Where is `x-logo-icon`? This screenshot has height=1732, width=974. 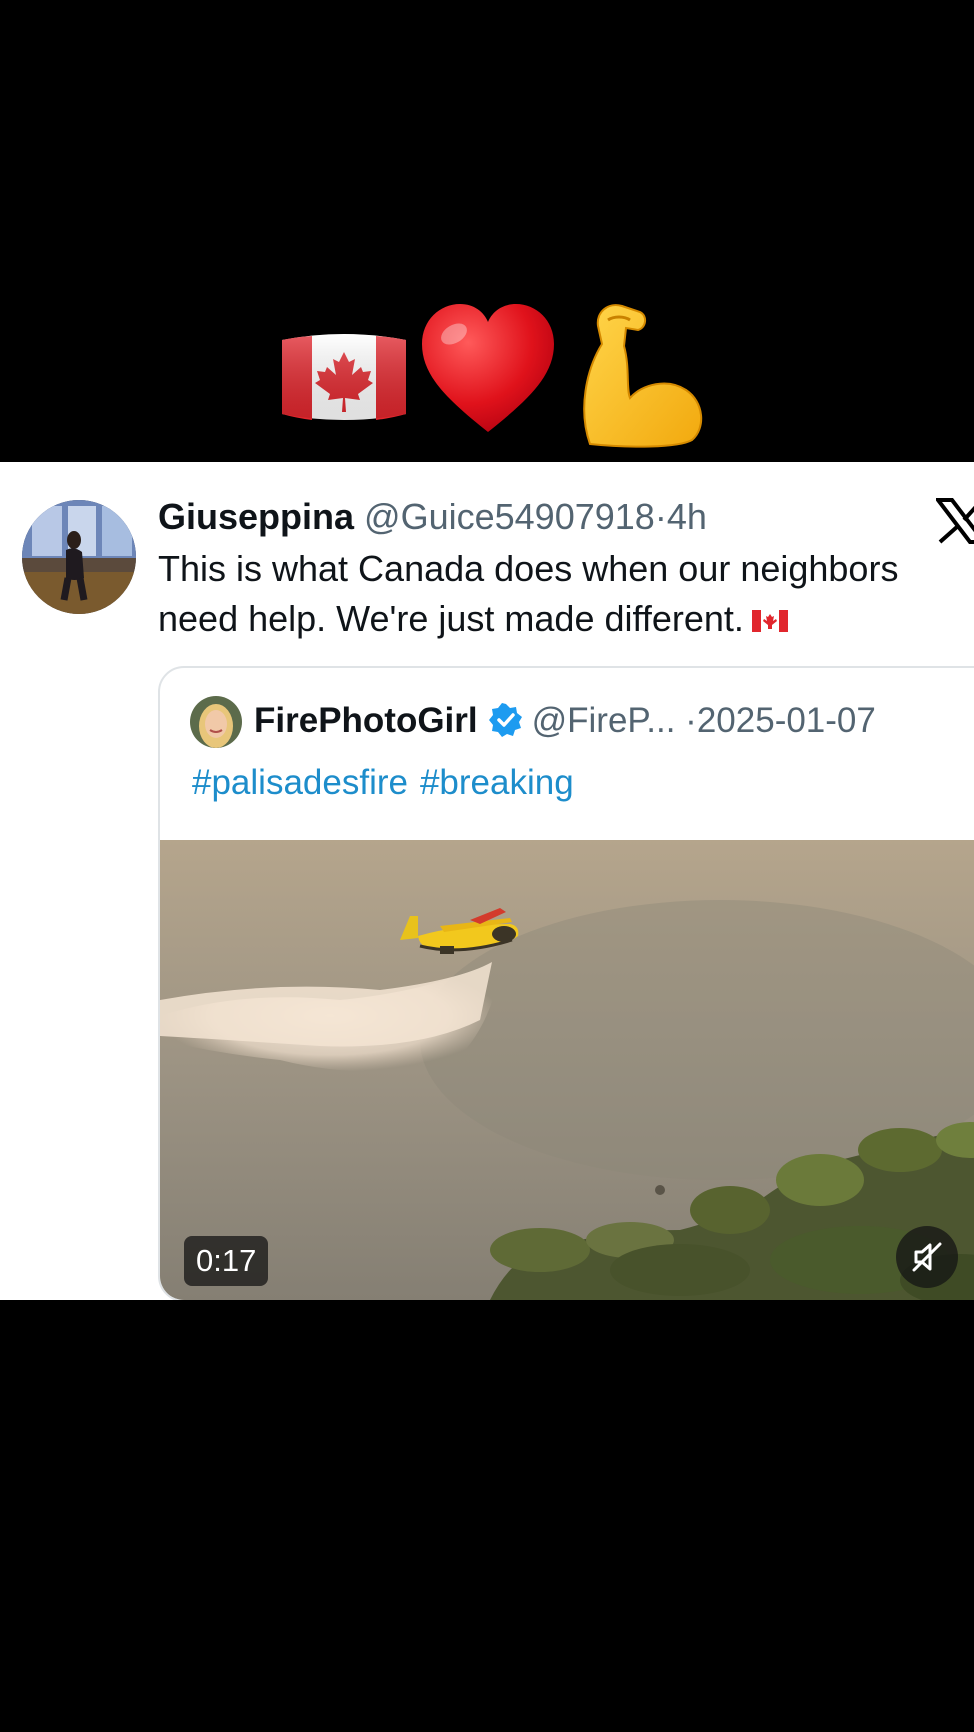
x-logo-icon is located at coordinates (955, 521).